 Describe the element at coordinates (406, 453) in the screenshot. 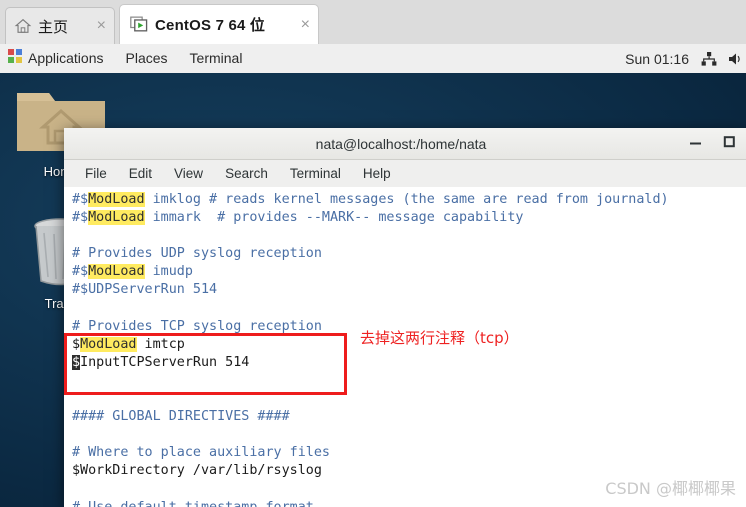

I see `terminal-line: # Where to place auxiliary files` at that location.